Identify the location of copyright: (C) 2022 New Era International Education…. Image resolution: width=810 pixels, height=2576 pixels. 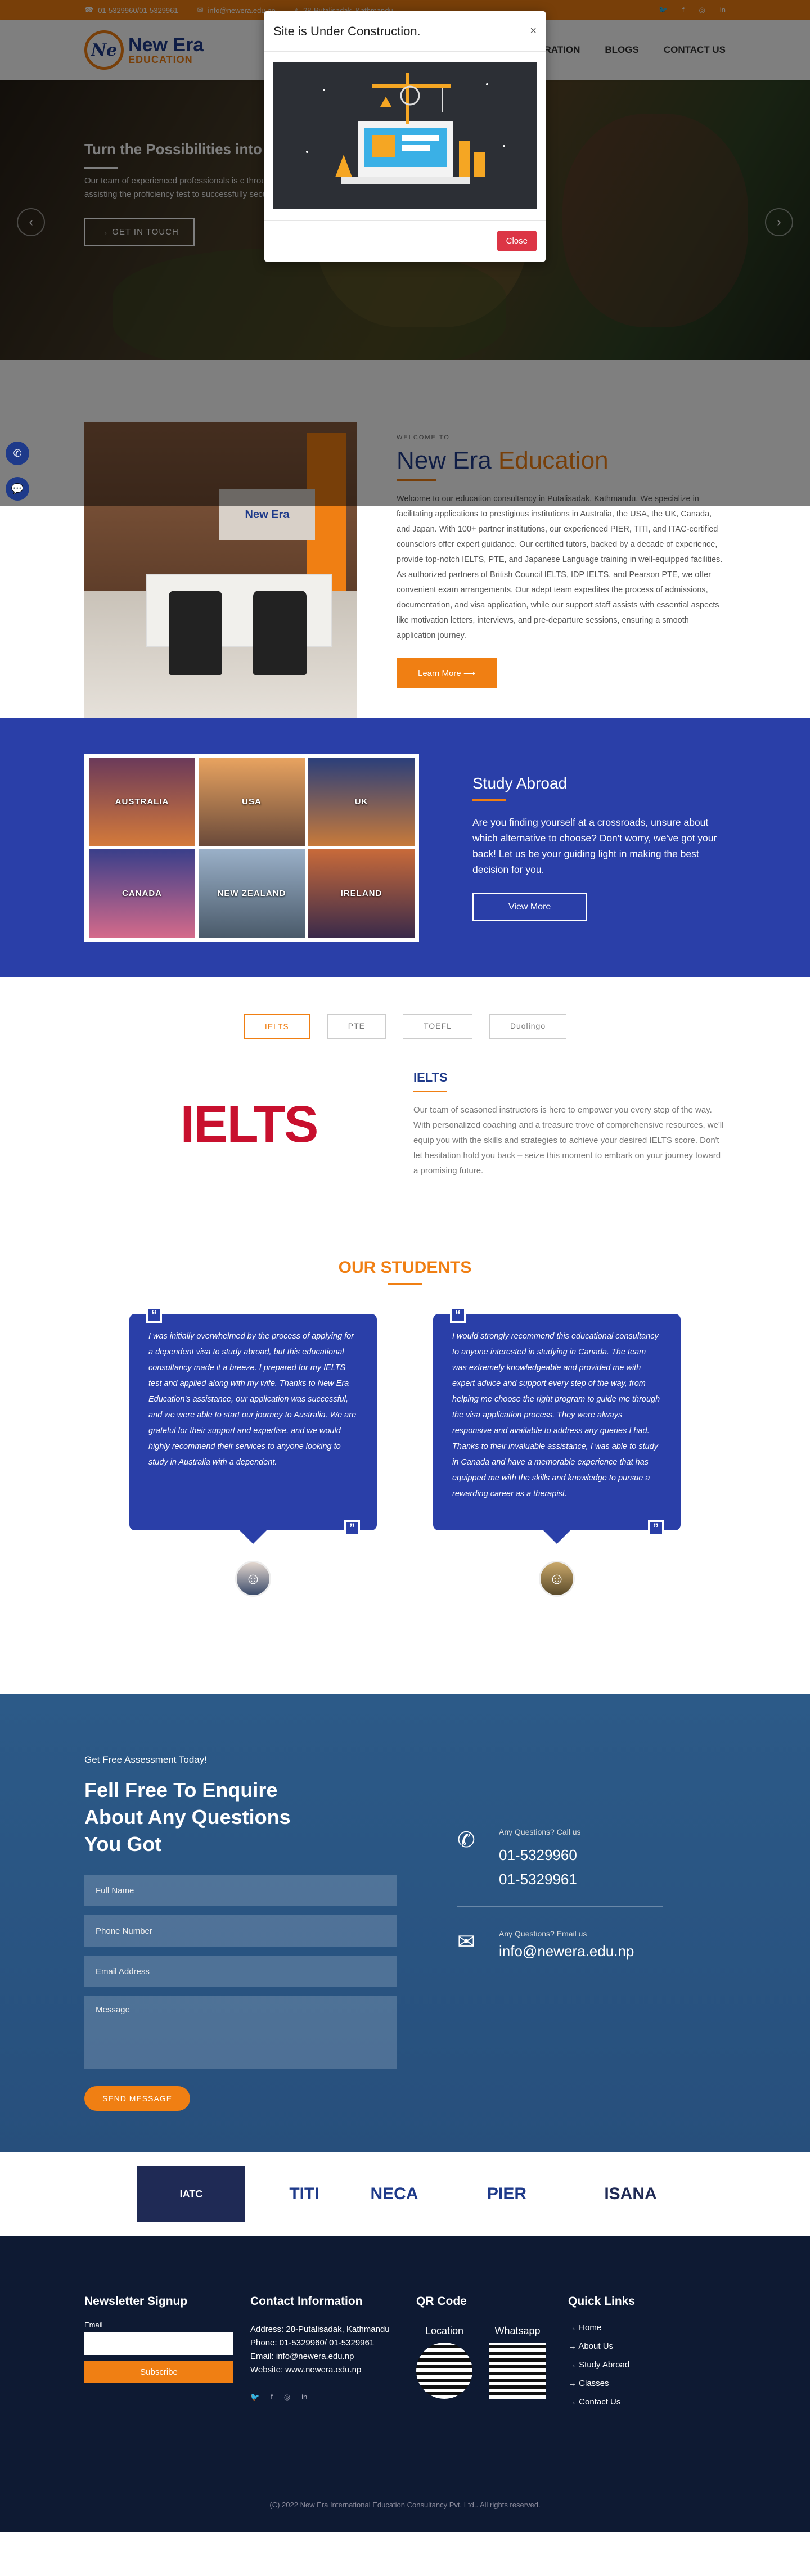
(405, 2505).